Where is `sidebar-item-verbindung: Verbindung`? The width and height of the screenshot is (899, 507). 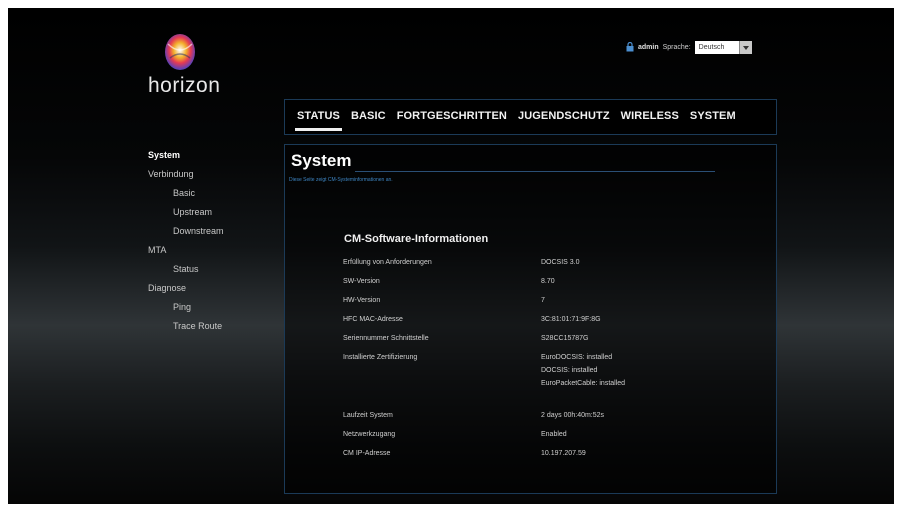
sidebar-item-verbindung: Verbindung is located at coordinates (186, 174).